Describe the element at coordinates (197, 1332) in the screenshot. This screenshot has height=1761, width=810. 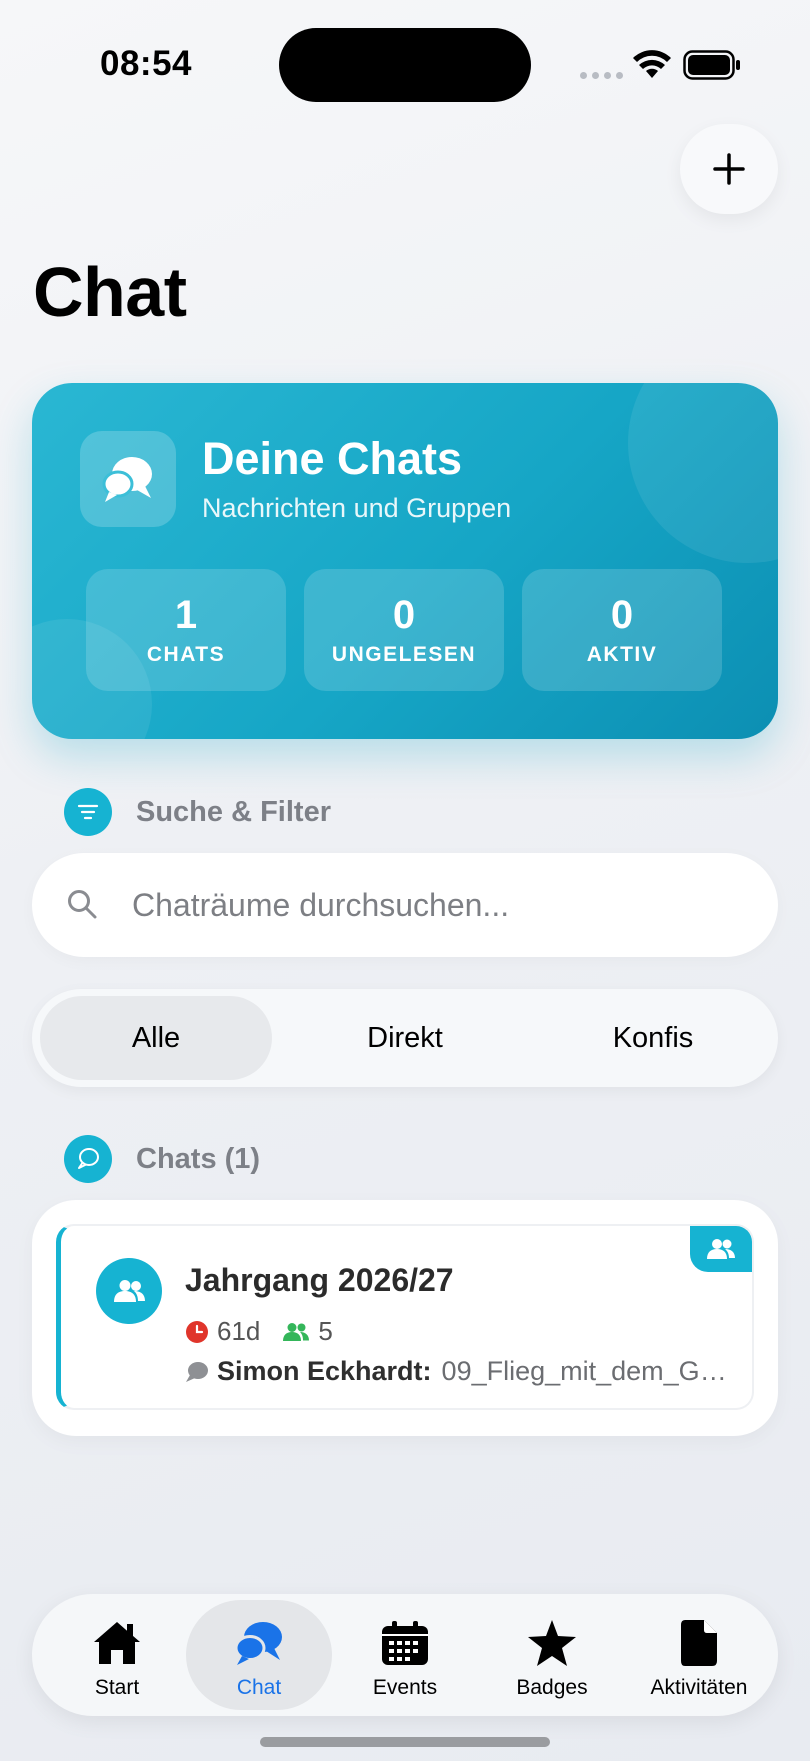
I see `clock-icon` at that location.